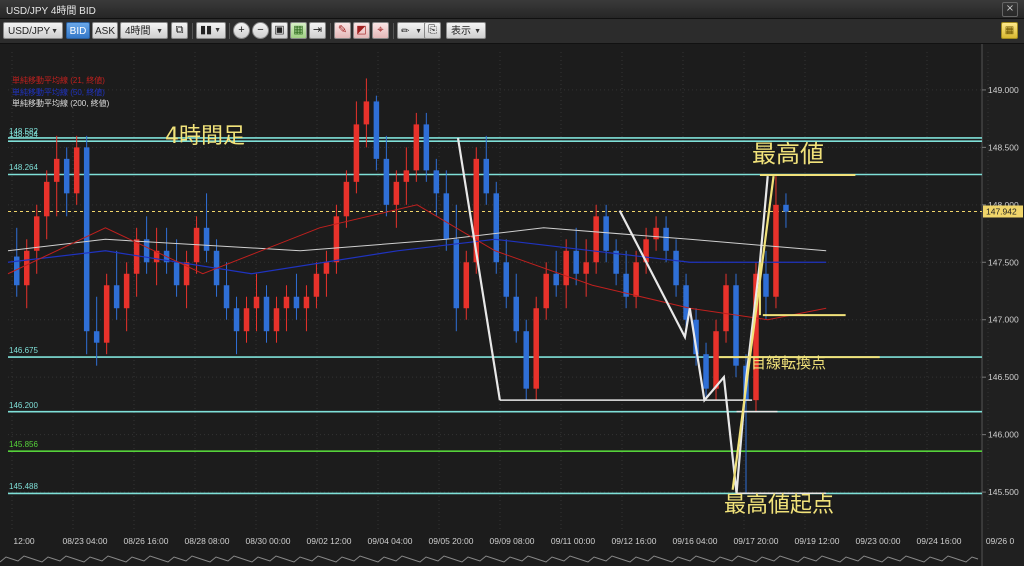 This screenshot has width=1024, height=566. Describe the element at coordinates (432, 30) in the screenshot. I see `screenshot-icon: ⎘` at that location.